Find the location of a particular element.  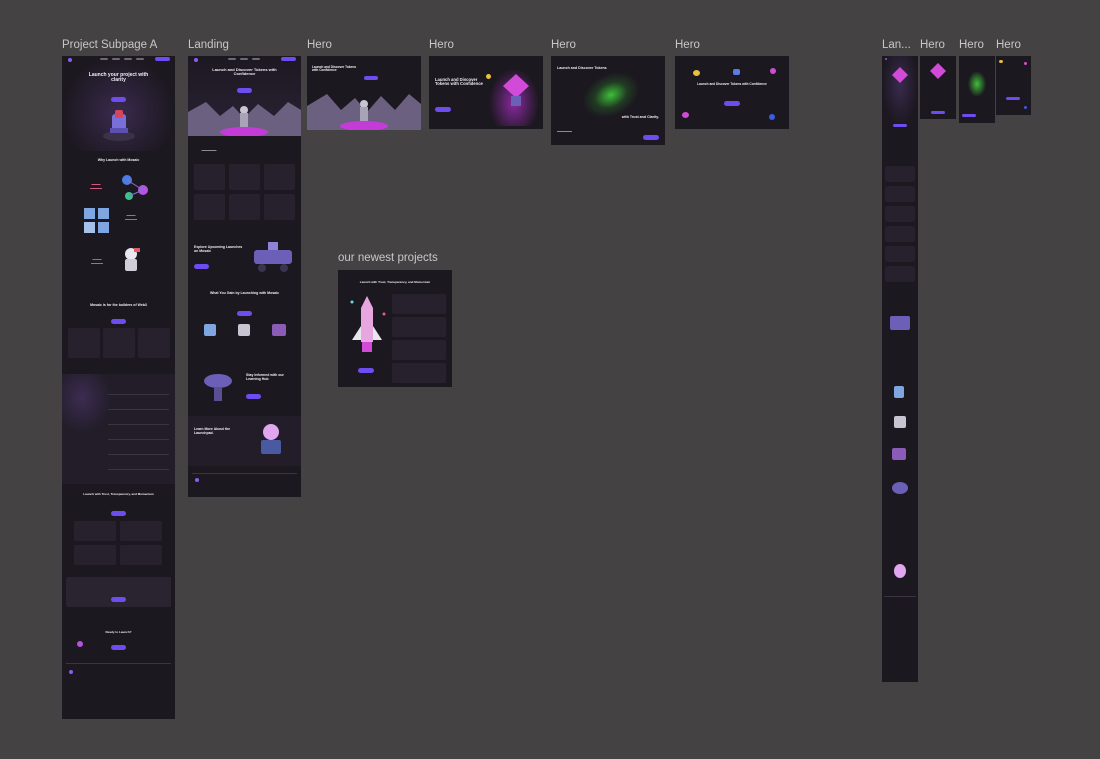

robot-orb-icon is located at coordinates (900, 571).